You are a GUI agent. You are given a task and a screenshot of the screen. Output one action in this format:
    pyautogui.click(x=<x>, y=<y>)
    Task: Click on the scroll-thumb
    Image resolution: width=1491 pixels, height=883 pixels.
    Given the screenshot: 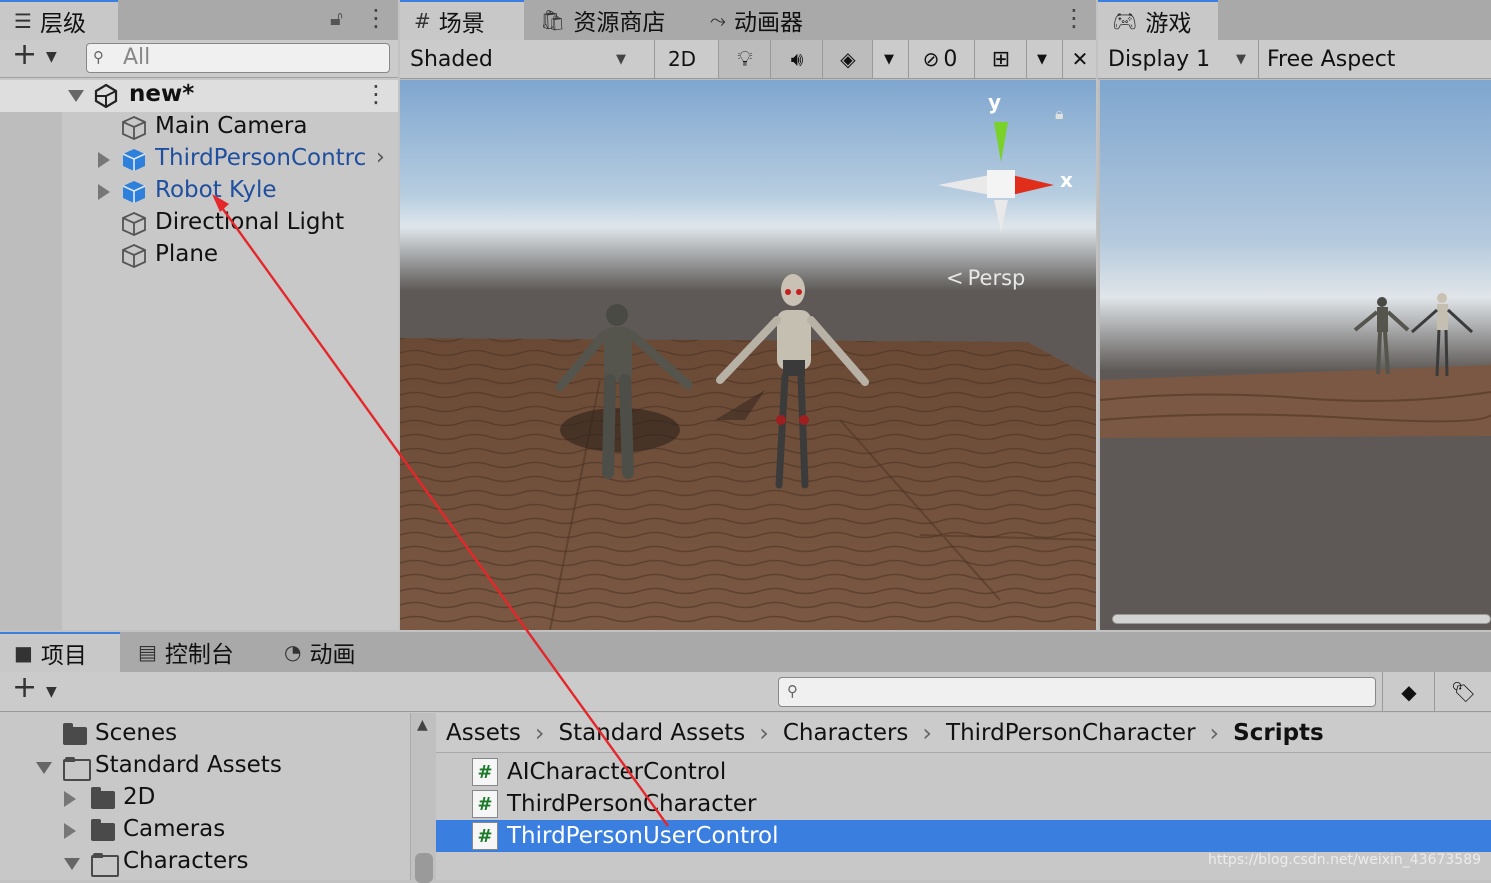 What is the action you would take?
    pyautogui.click(x=424, y=868)
    